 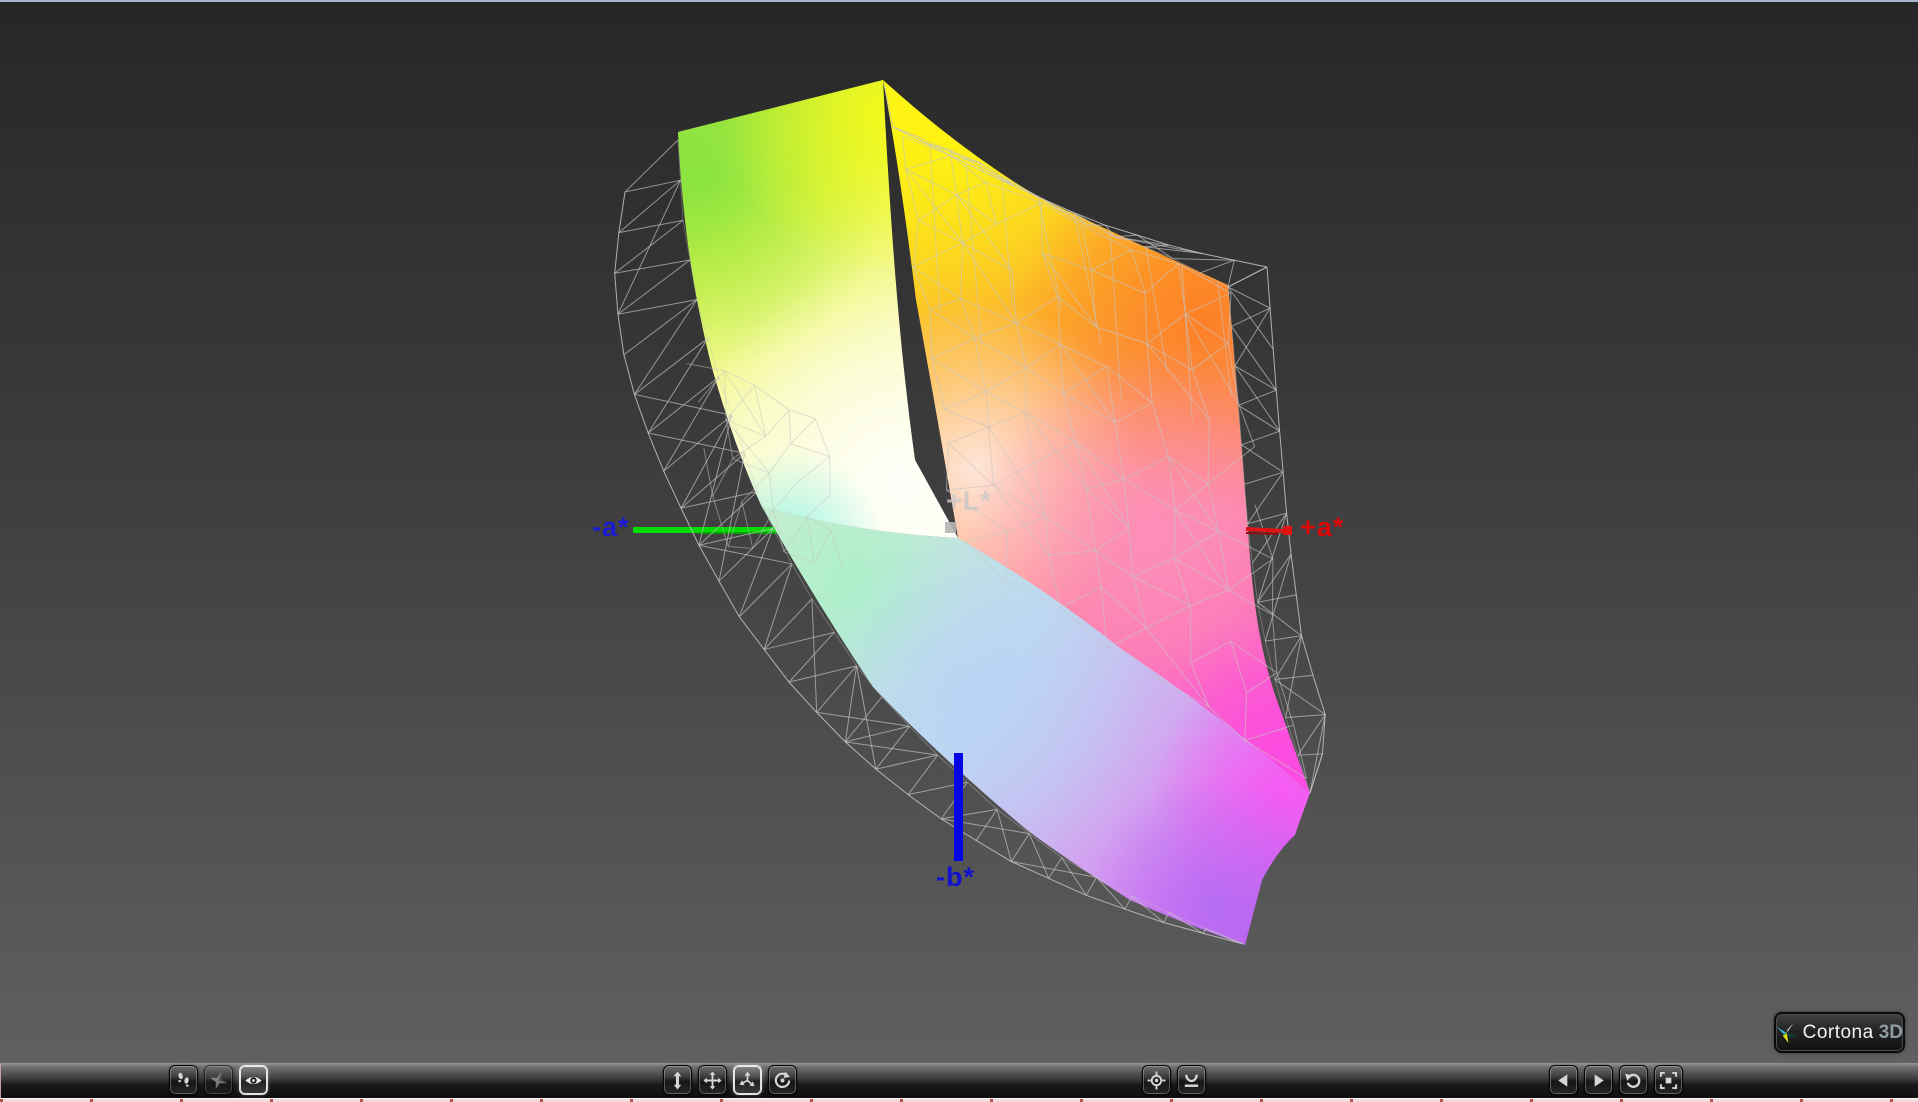 I want to click on toolbar-group-view-tools, so click(x=1174, y=1080).